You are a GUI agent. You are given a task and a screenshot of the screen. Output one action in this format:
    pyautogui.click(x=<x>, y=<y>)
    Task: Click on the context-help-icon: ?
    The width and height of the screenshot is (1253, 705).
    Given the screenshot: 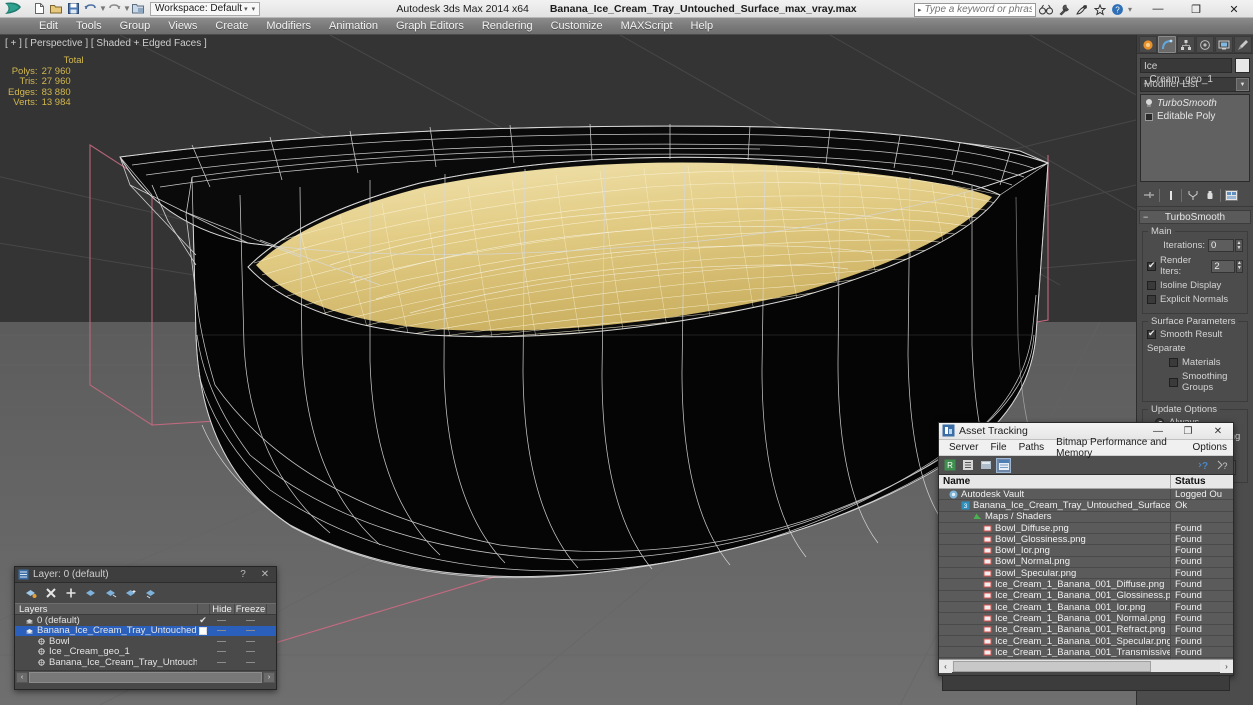 What is the action you would take?
    pyautogui.click(x=1222, y=465)
    